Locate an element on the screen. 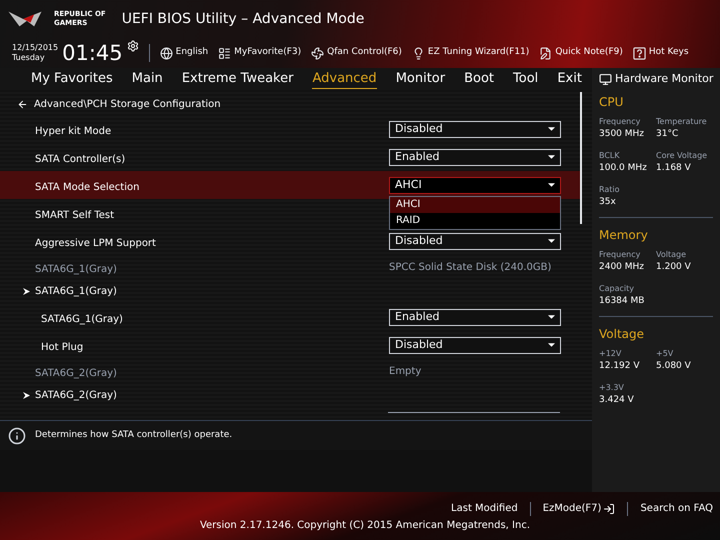  day-text: Tuesday is located at coordinates (29, 58).